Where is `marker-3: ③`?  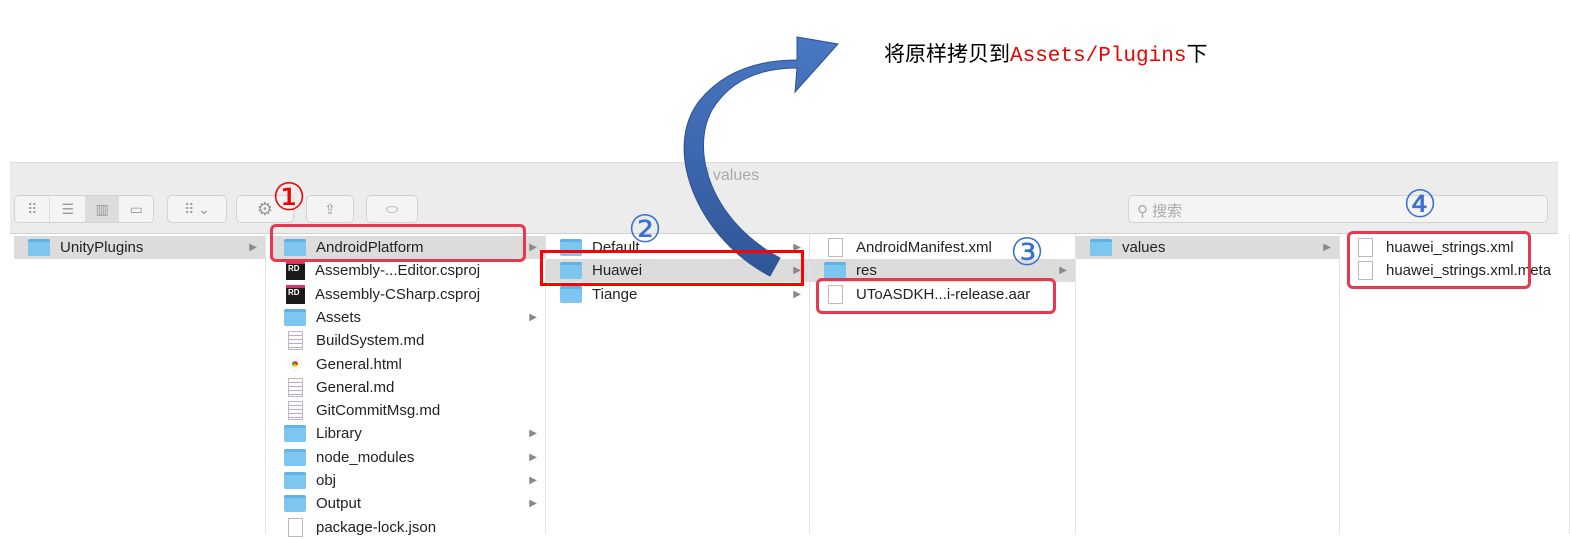
marker-3: ③ is located at coordinates (1027, 252).